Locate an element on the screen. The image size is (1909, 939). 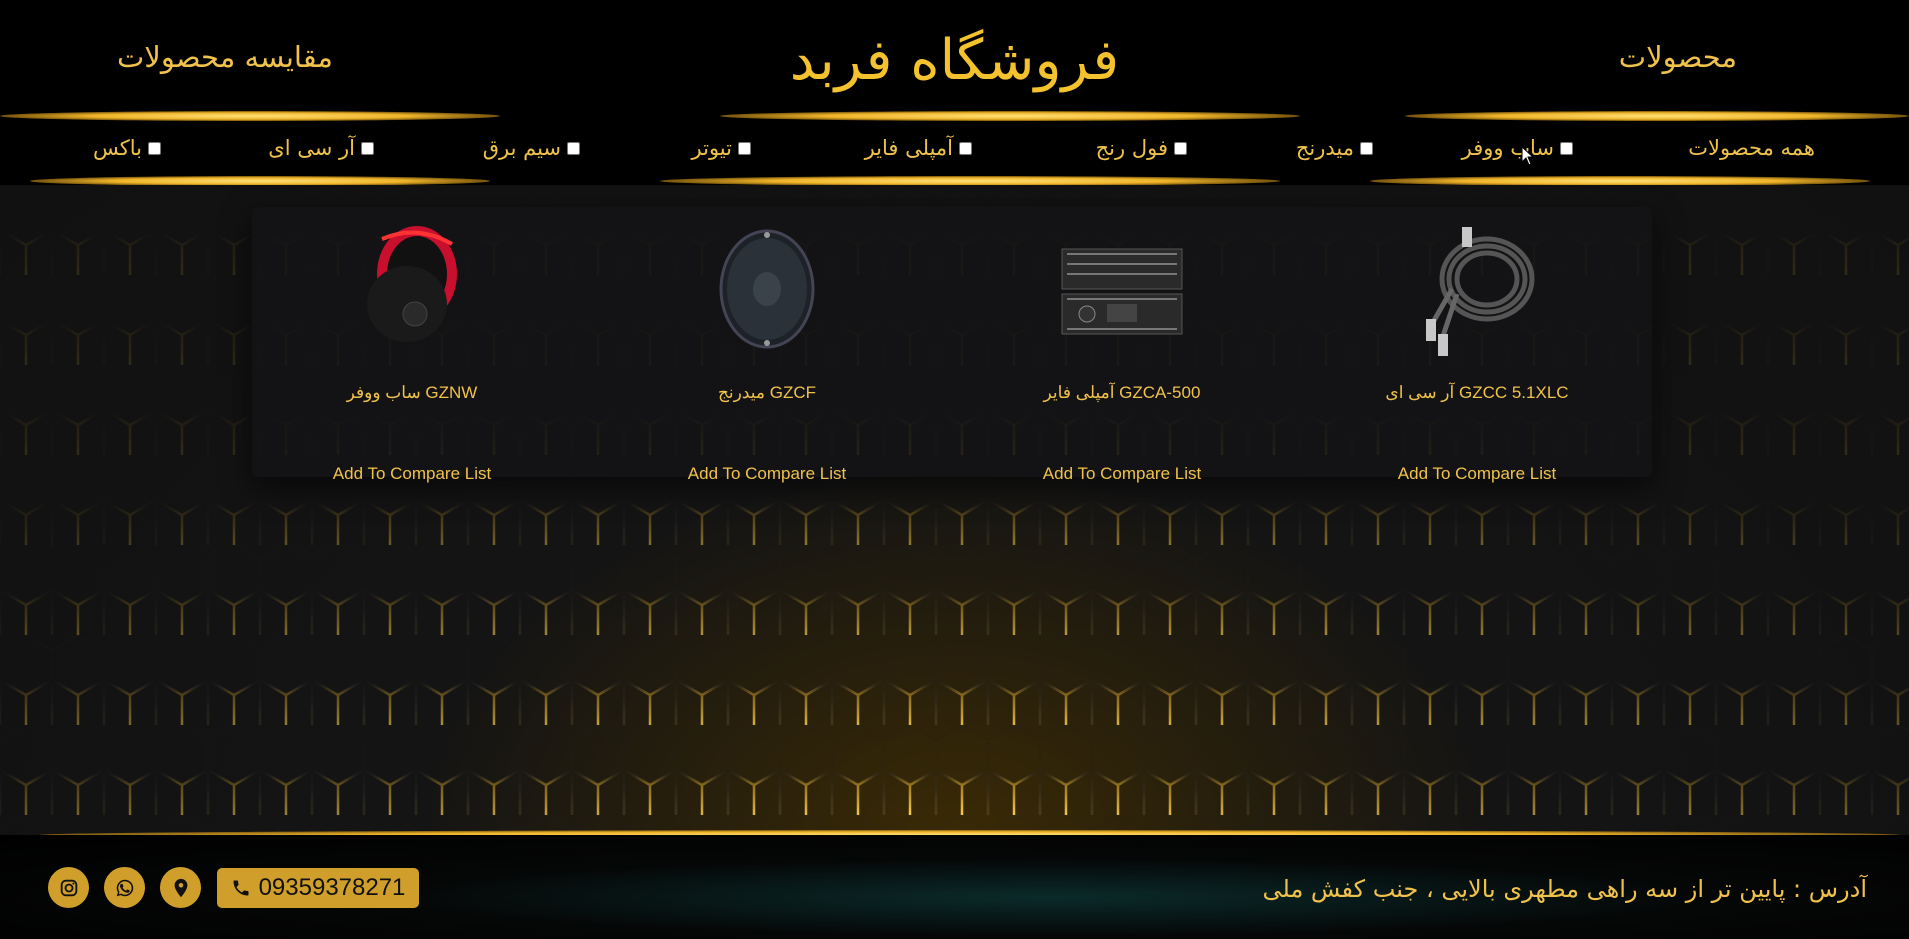
midrange-speaker-image is located at coordinates (767, 289).